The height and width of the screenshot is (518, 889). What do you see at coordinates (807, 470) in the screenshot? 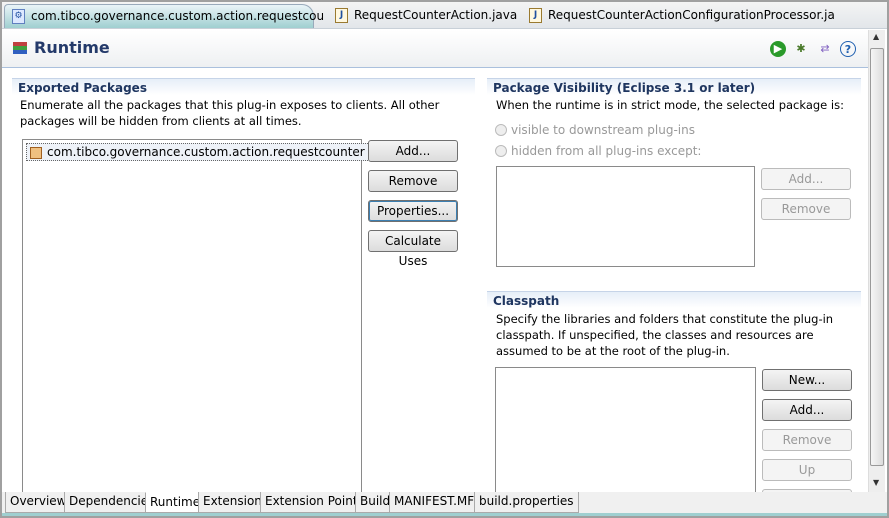
I see `up-classpath-button: Up` at bounding box center [807, 470].